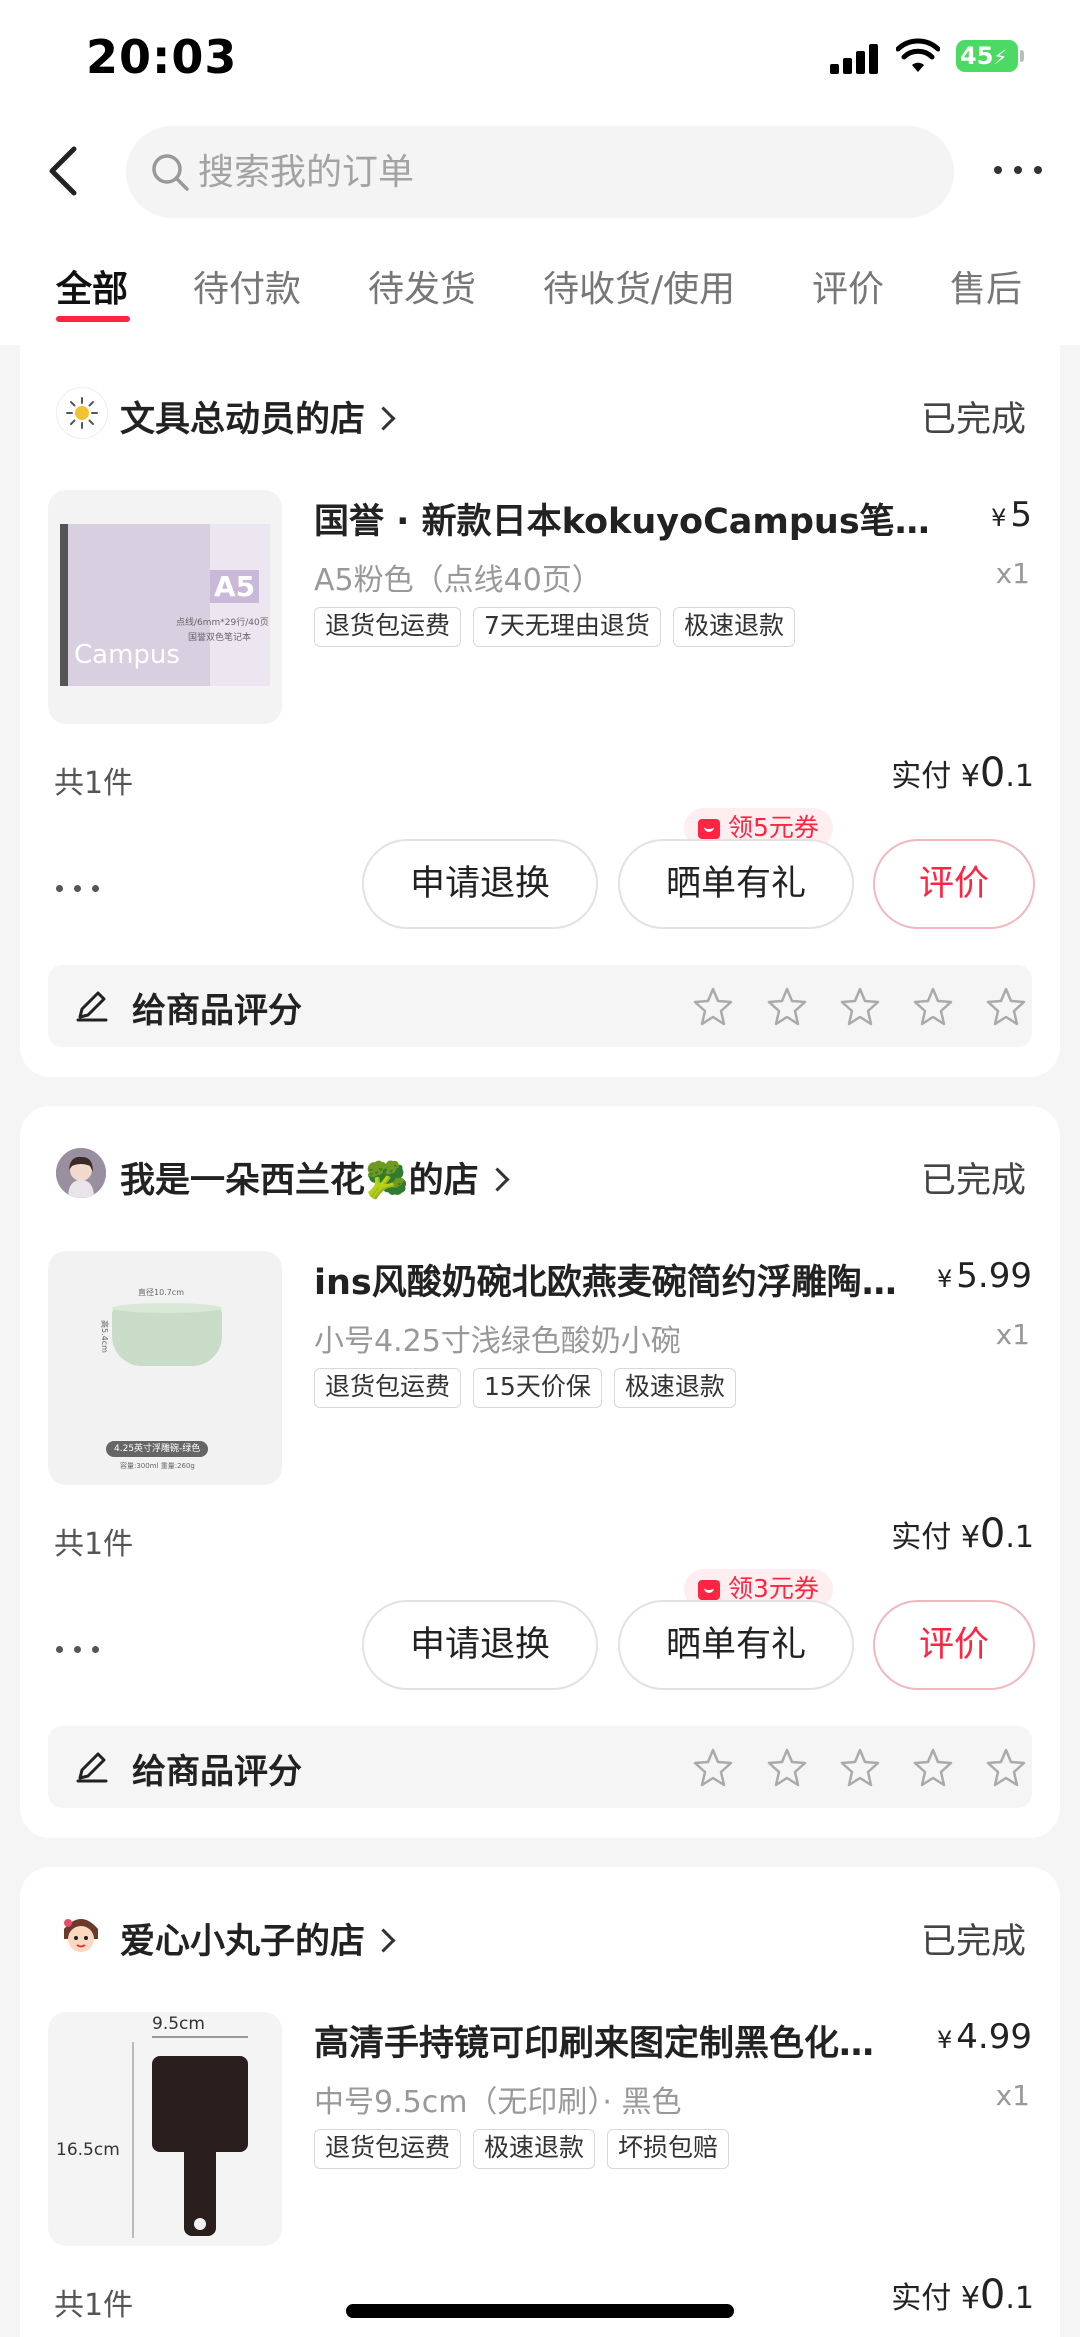 This screenshot has height=2337, width=1080. Describe the element at coordinates (170, 172) in the screenshot. I see `search-icon` at that location.